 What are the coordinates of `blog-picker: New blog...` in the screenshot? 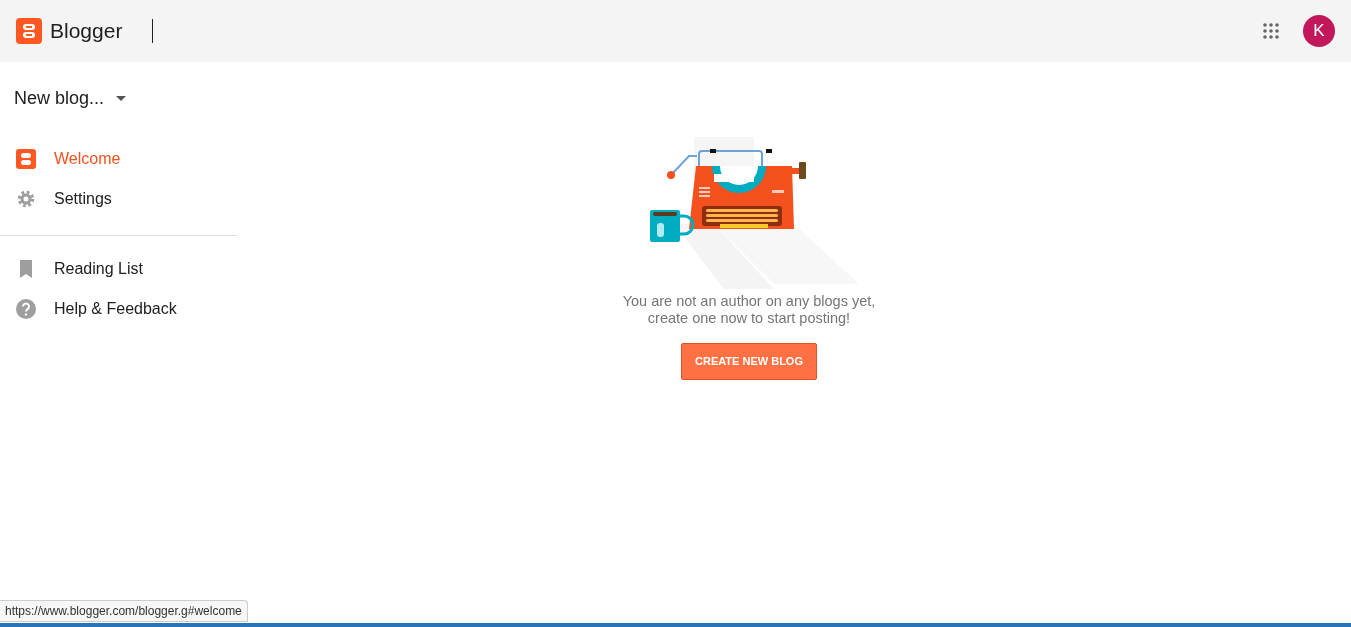 It's located at (59, 98).